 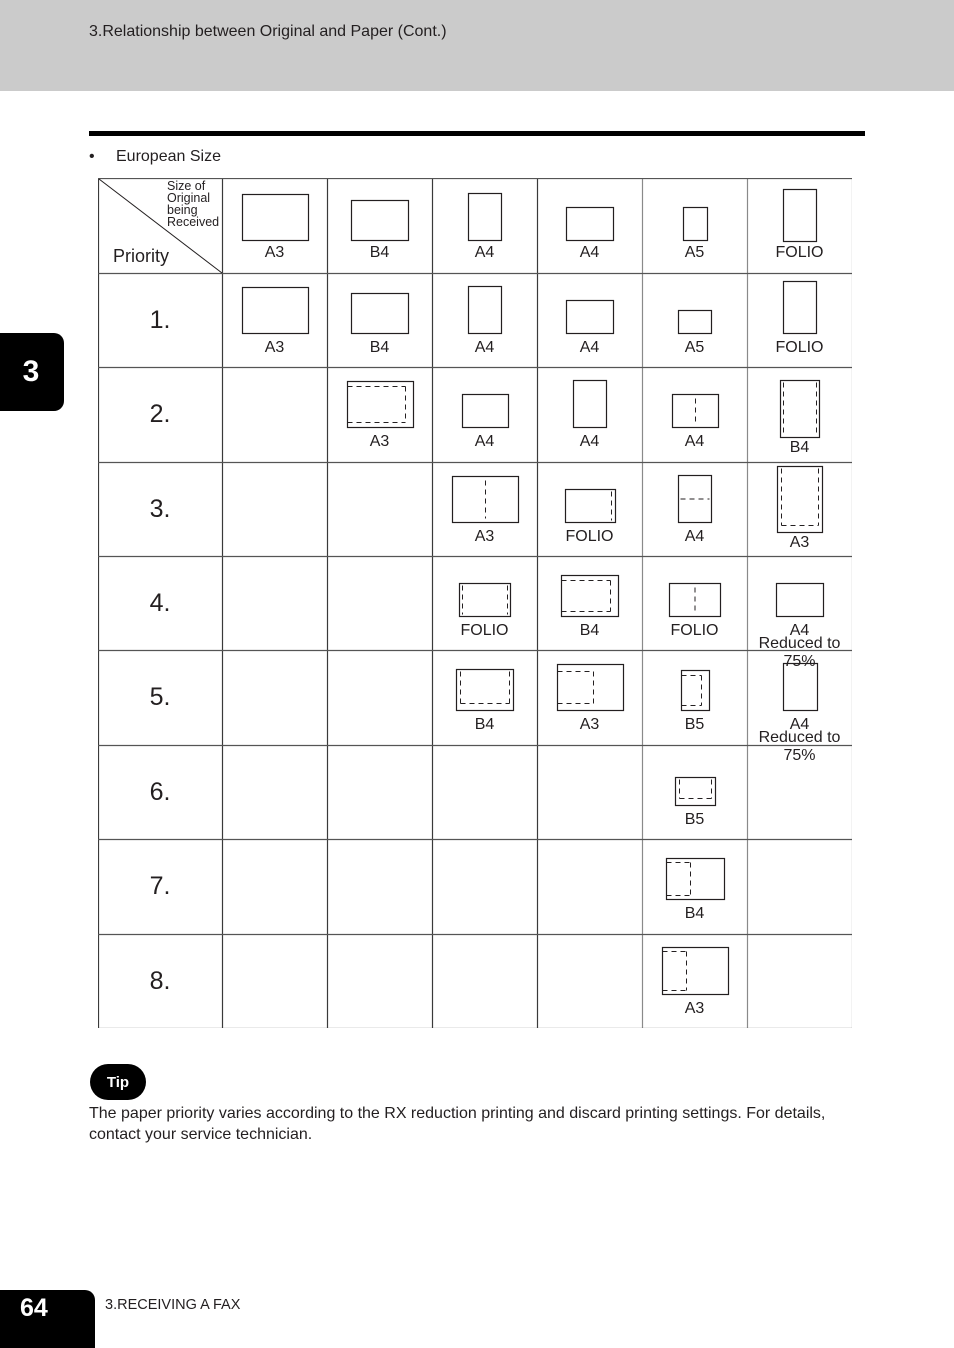 What do you see at coordinates (193, 222) in the screenshot?
I see `corner-header-line: Received` at bounding box center [193, 222].